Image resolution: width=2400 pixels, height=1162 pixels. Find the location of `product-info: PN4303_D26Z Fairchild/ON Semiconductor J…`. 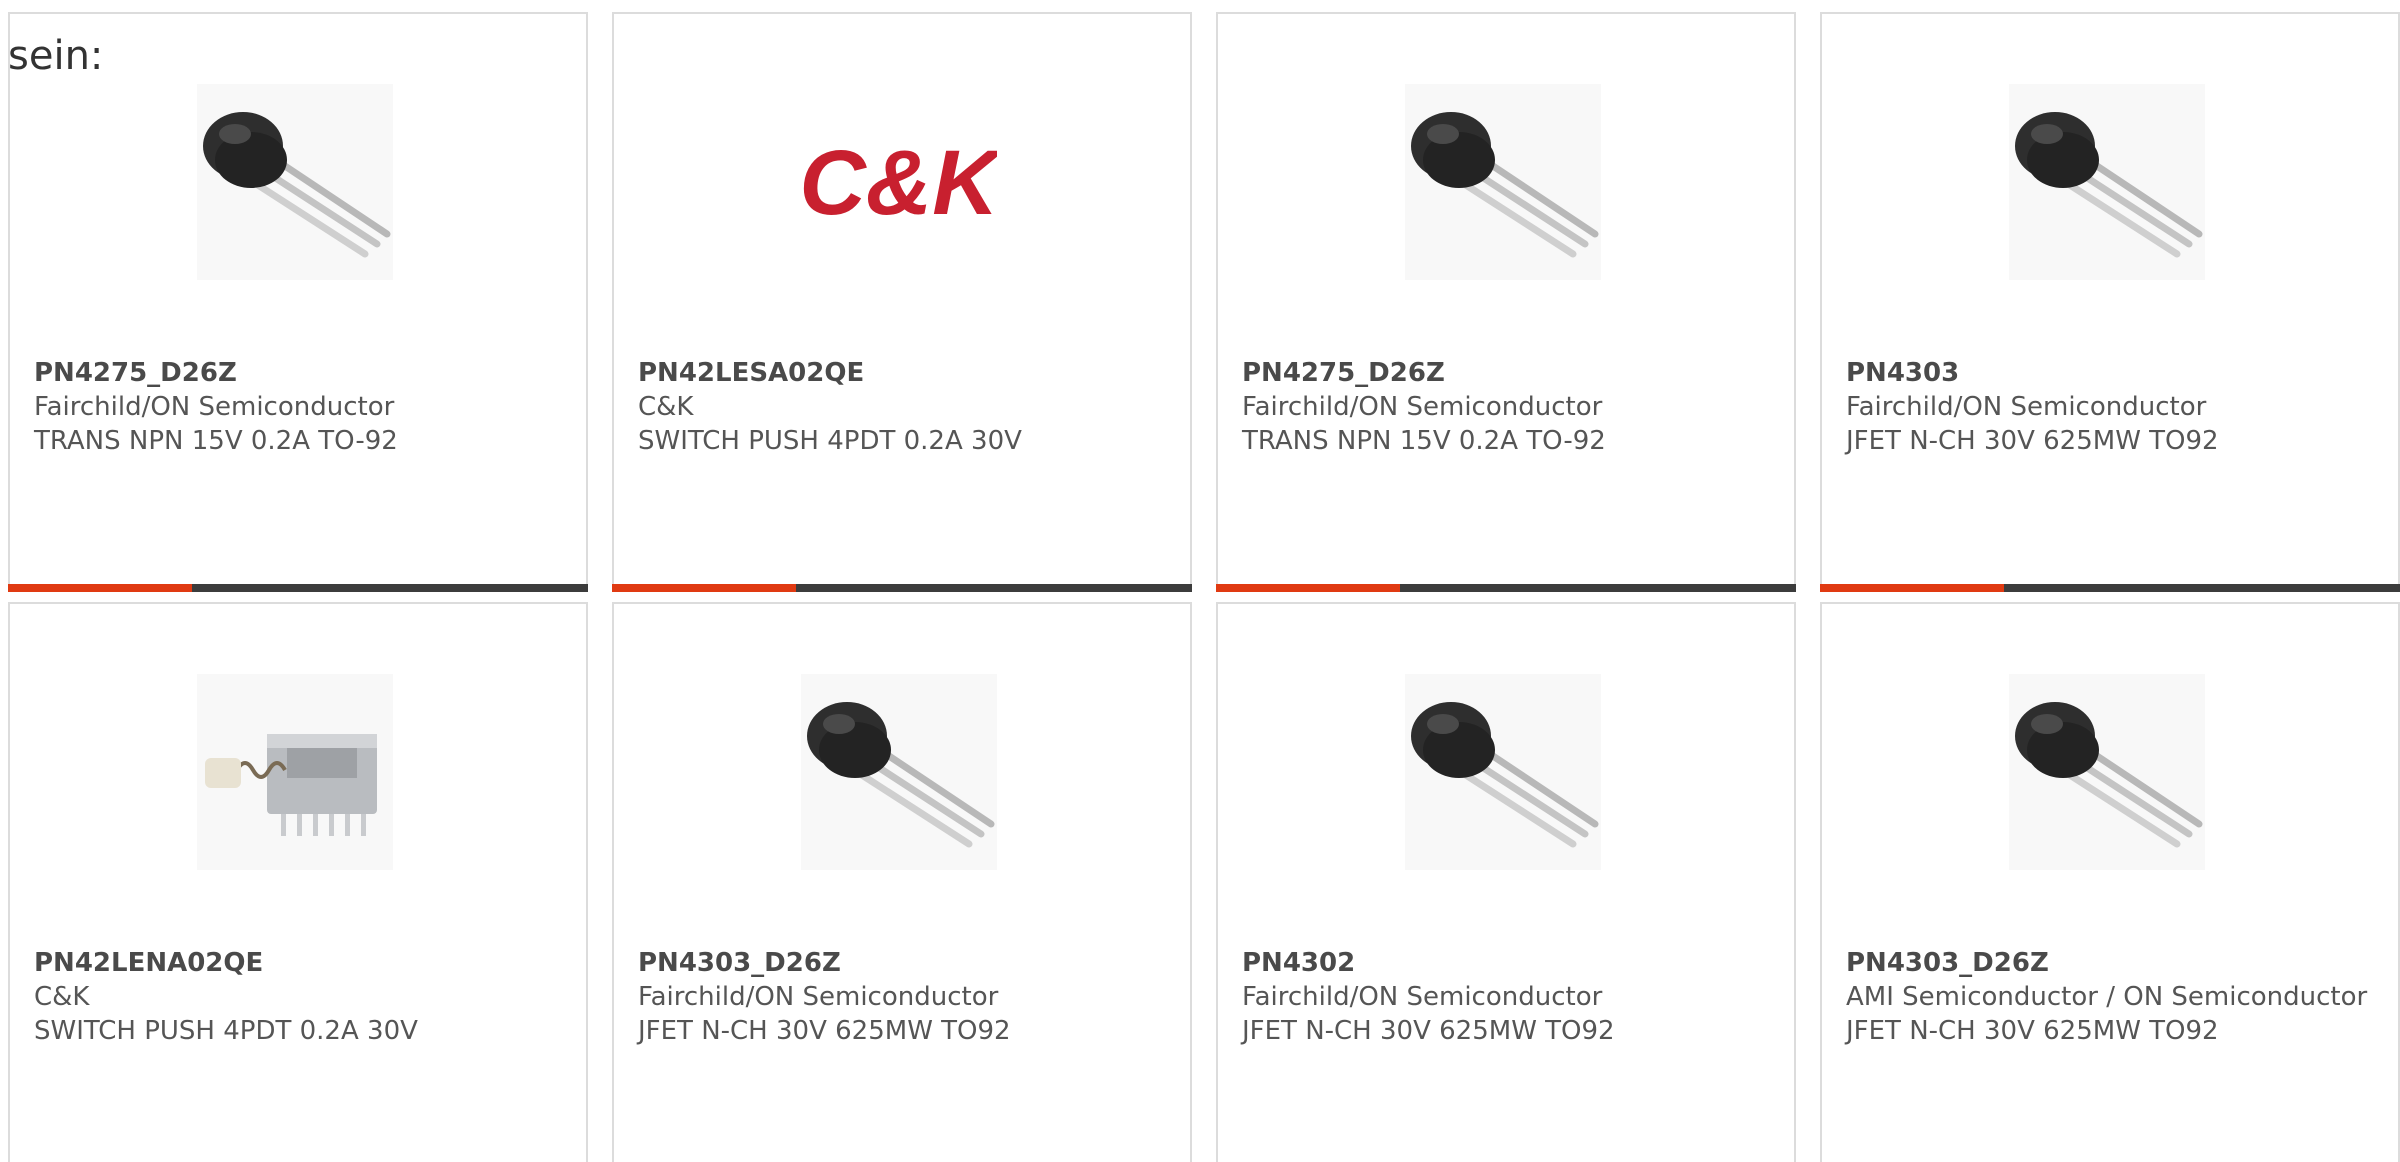

product-info: PN4303_D26Z Fairchild/ON Semiconductor J… is located at coordinates (902, 997).